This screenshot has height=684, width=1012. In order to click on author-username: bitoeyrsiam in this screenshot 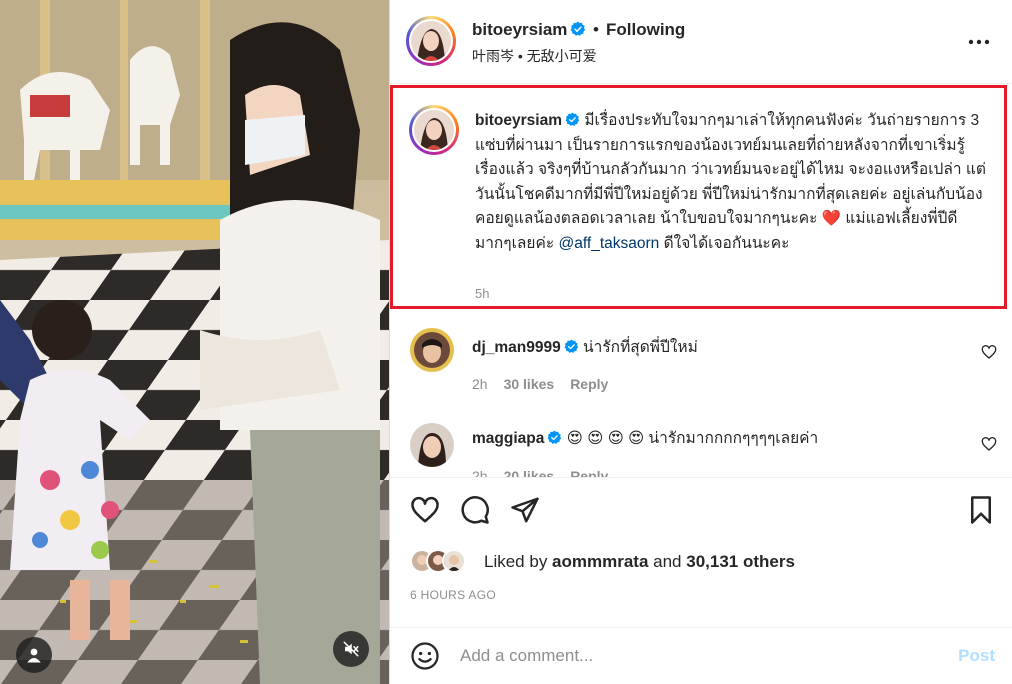, I will do `click(519, 29)`.